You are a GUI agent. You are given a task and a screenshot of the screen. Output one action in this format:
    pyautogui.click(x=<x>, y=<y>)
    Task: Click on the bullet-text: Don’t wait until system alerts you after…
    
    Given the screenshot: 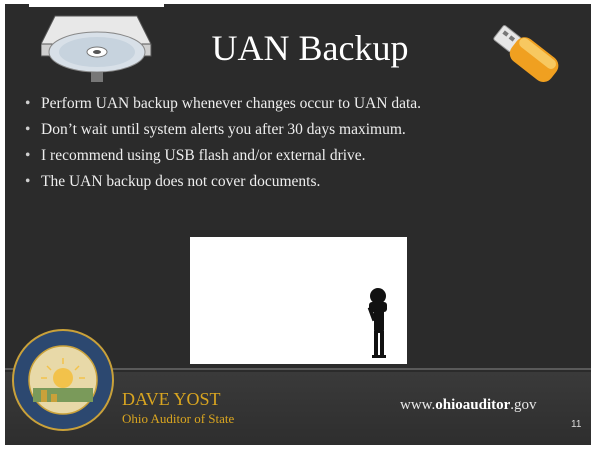 What is the action you would take?
    pyautogui.click(x=223, y=129)
    